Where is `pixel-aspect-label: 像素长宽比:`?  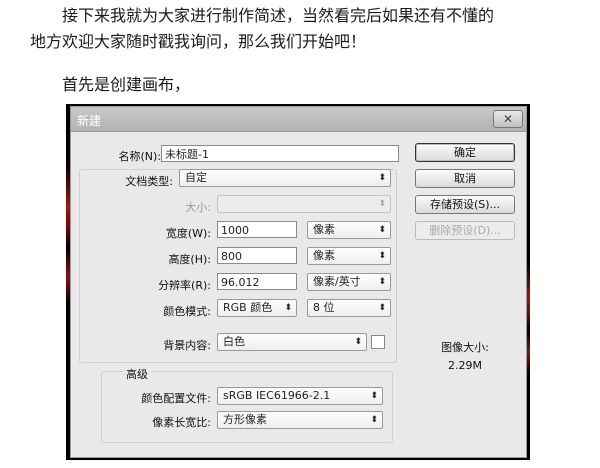 pixel-aspect-label: 像素长宽比: is located at coordinates (181, 422).